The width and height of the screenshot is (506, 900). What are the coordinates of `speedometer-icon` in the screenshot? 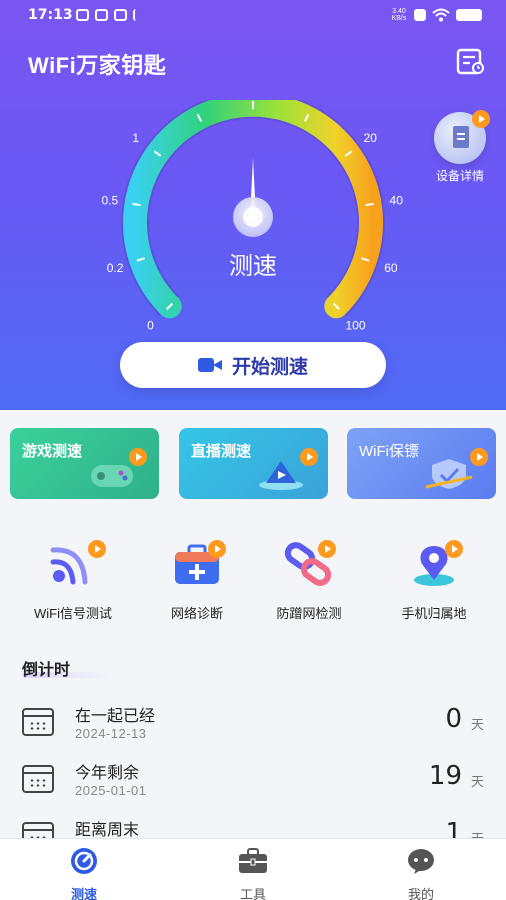 It's located at (84, 861).